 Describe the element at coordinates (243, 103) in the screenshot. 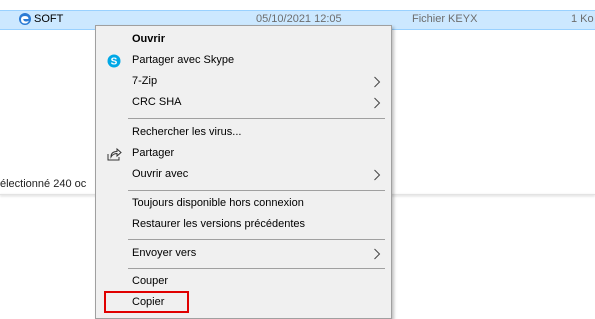

I see `menu-item-crc-sha: CRC SHA` at that location.